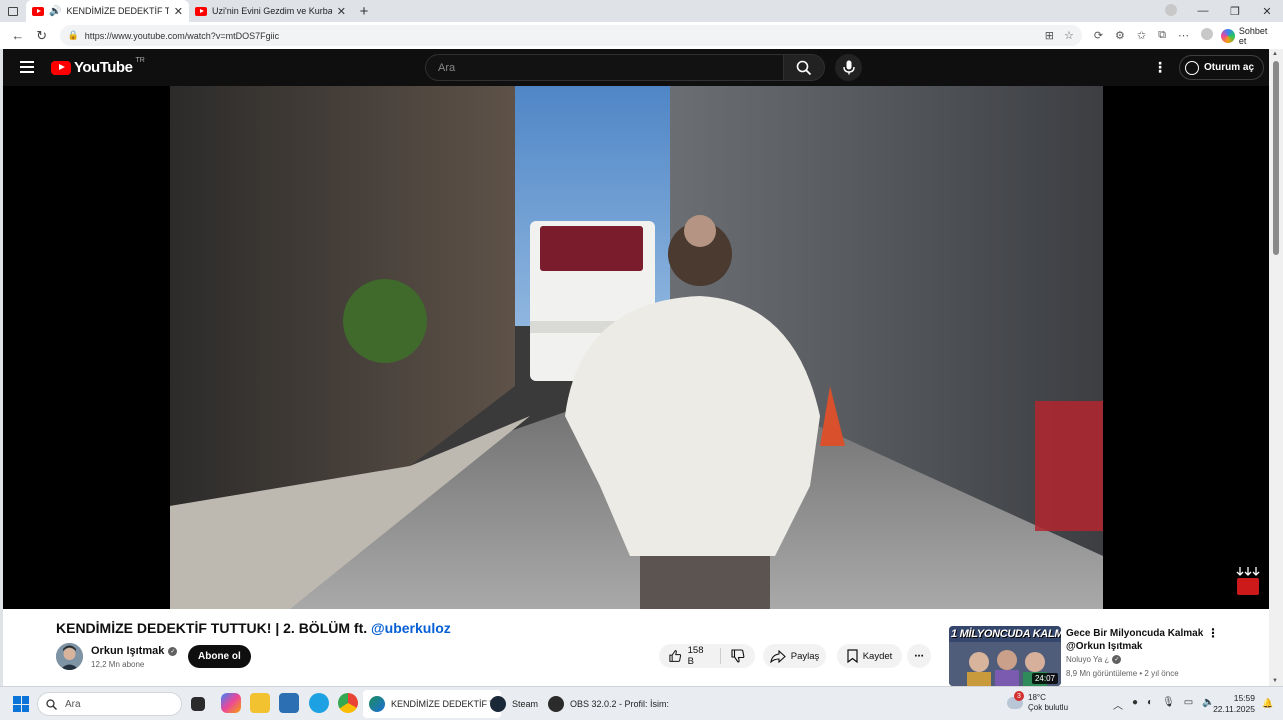 The height and width of the screenshot is (720, 1283). Describe the element at coordinates (1005, 656) in the screenshot. I see `recommended-thumbnail: 1 MİLYONCUDA KALMAK 24:07` at that location.